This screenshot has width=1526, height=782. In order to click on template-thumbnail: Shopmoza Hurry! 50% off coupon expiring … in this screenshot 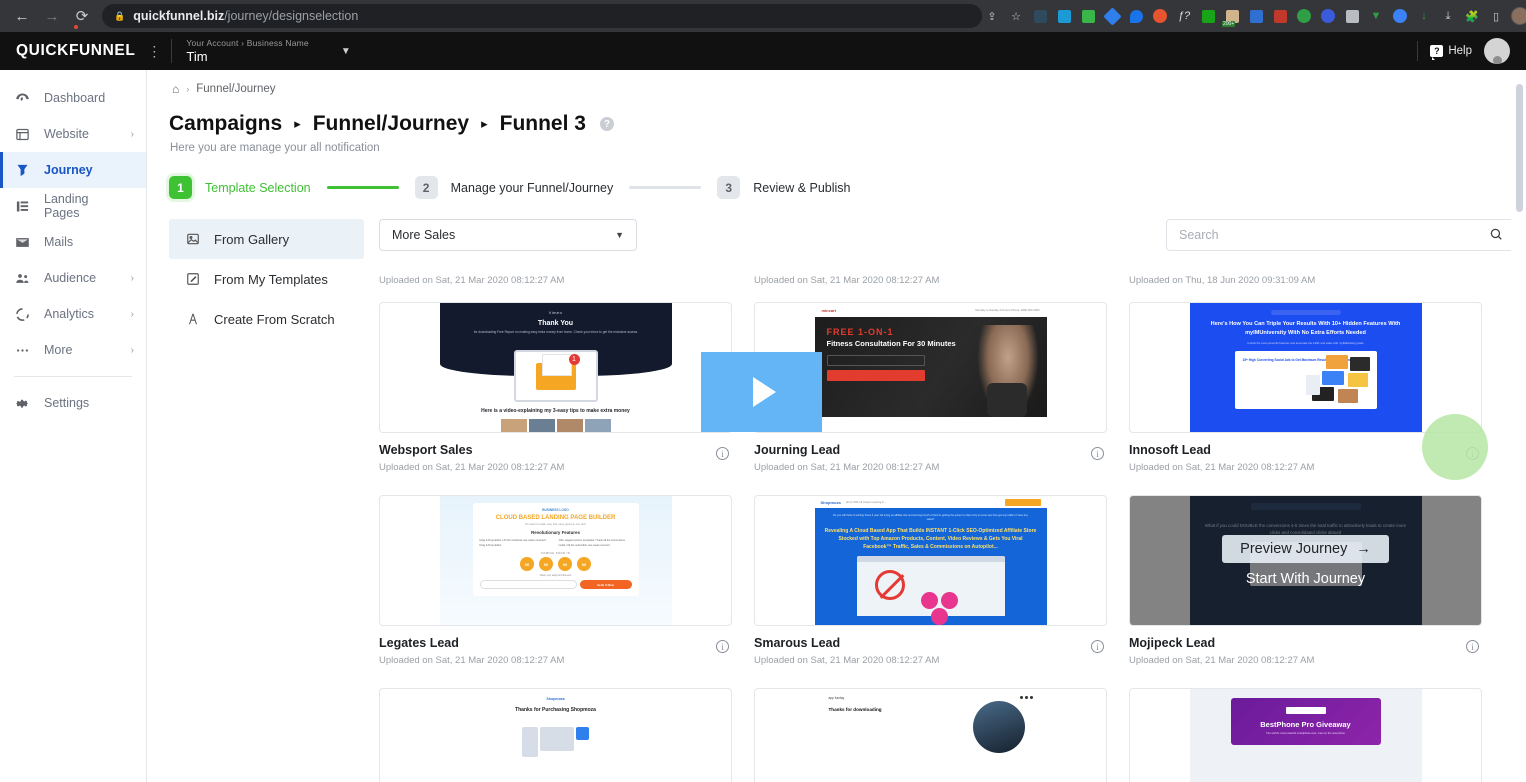, I will do `click(930, 560)`.